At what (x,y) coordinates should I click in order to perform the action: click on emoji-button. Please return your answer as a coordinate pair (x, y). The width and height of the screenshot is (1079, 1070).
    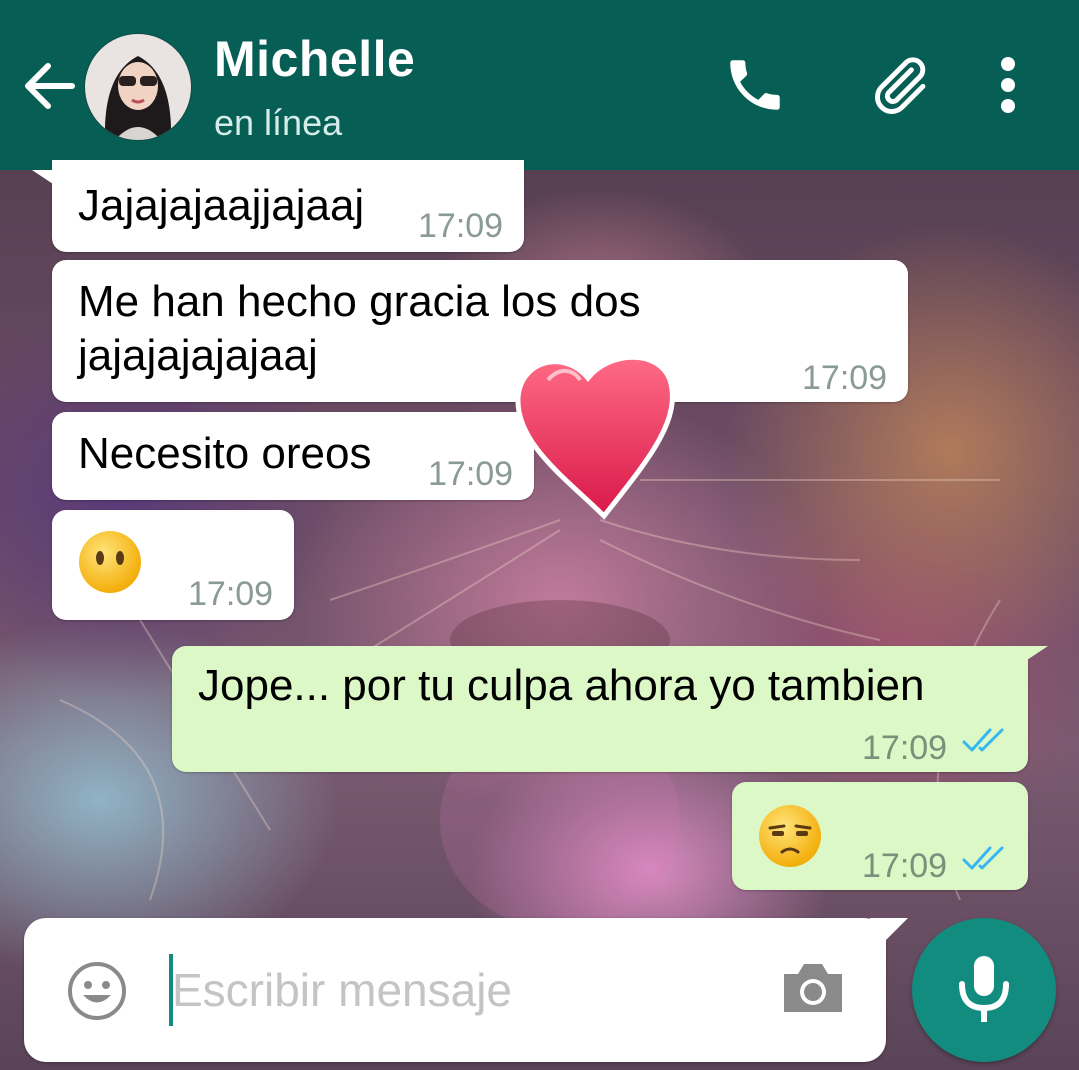
    Looking at the image, I should click on (97, 991).